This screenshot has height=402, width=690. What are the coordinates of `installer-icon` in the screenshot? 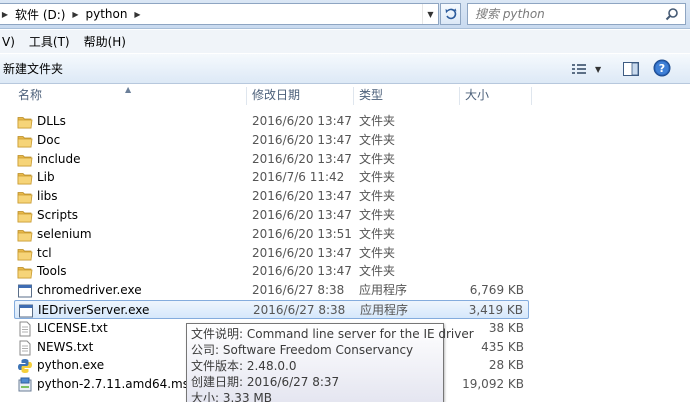 It's located at (25, 385).